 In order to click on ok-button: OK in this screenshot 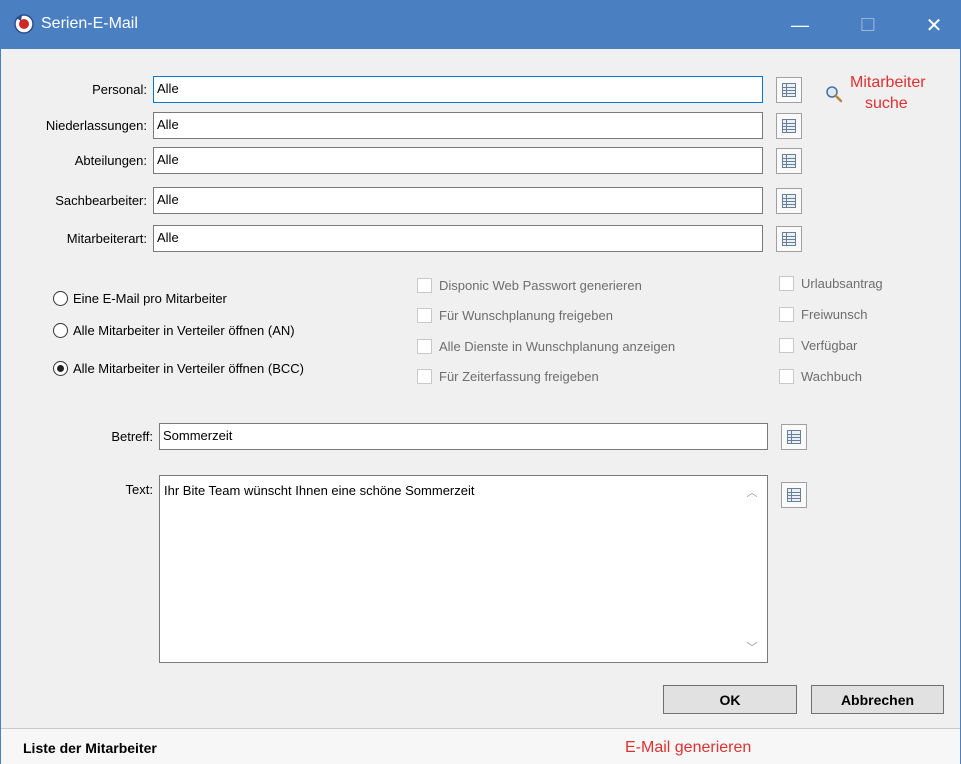, I will do `click(730, 699)`.